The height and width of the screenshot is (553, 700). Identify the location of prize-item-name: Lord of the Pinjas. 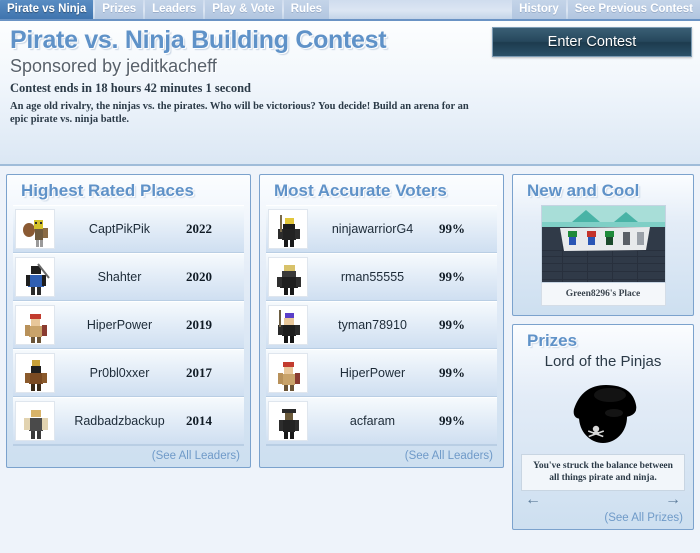
(603, 361).